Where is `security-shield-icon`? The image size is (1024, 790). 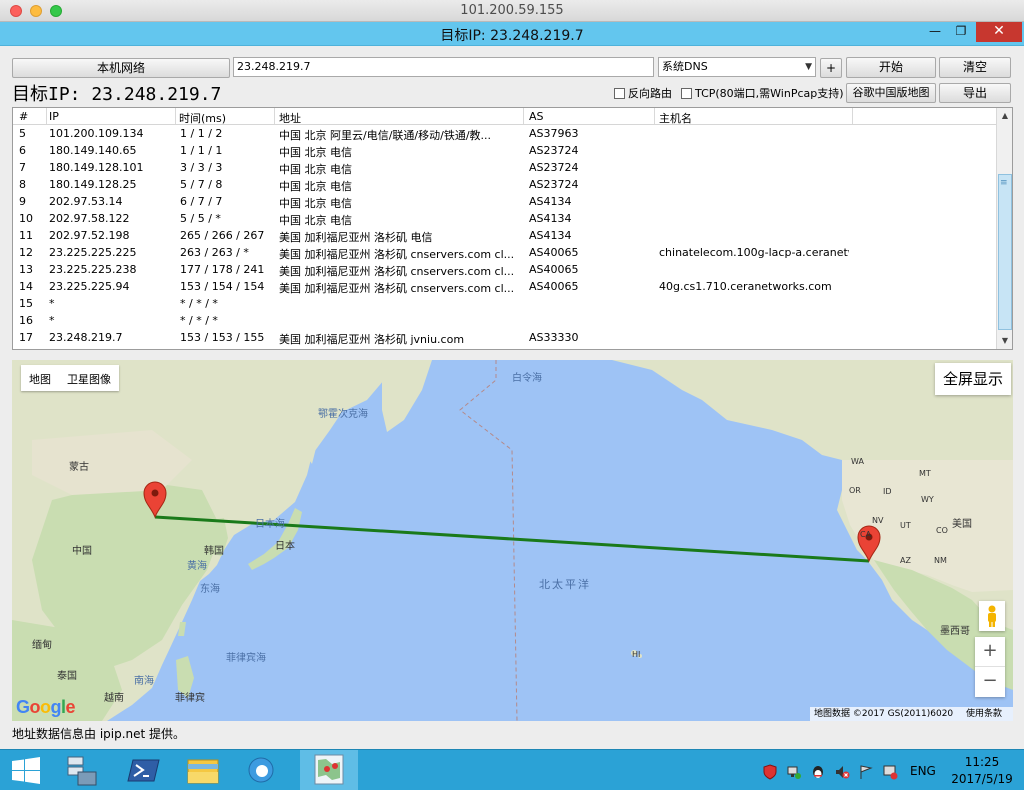
security-shield-icon is located at coordinates (770, 772).